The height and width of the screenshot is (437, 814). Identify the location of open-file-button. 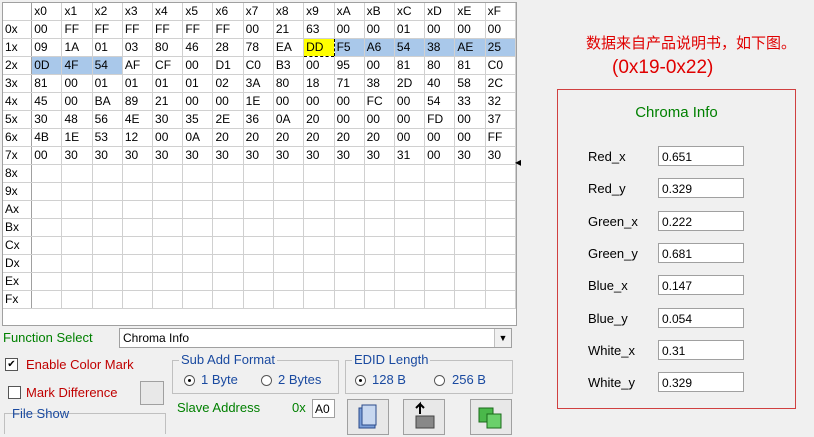
(368, 417).